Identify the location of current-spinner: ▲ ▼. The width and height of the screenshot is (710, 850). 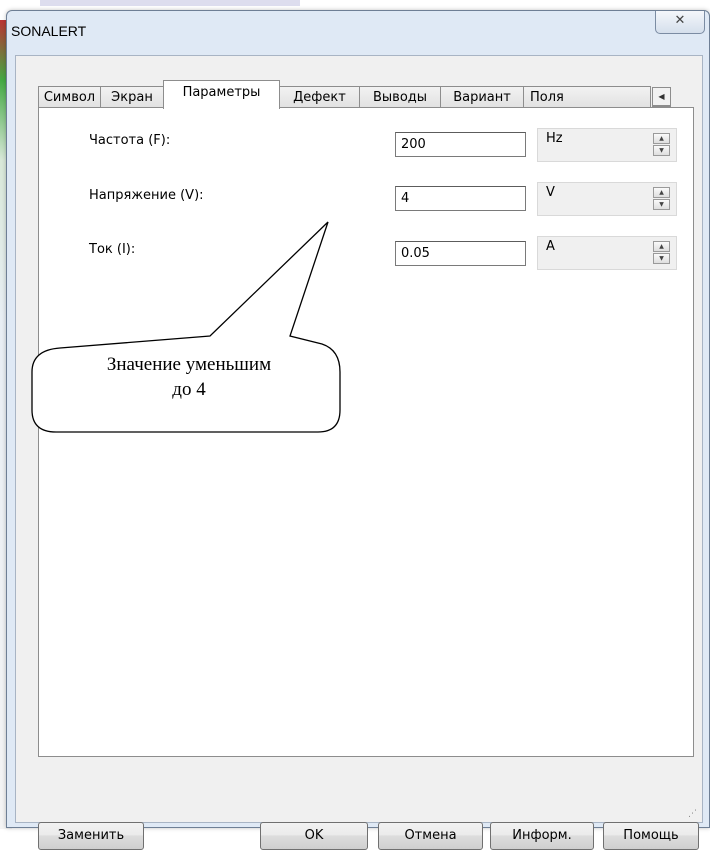
(661, 252).